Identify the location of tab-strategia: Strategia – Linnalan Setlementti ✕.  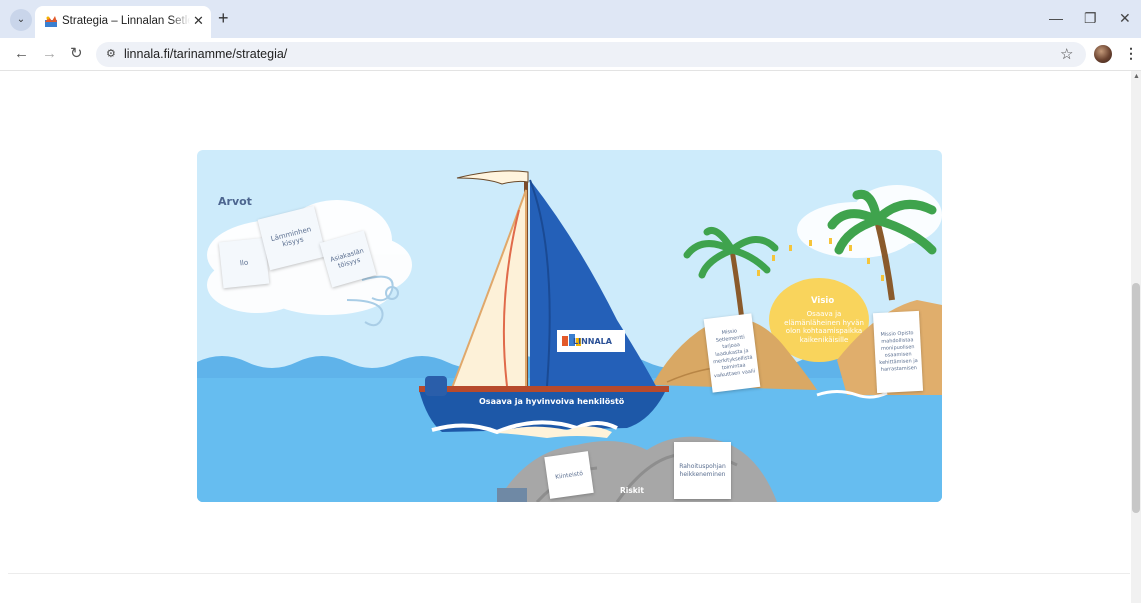
(123, 22).